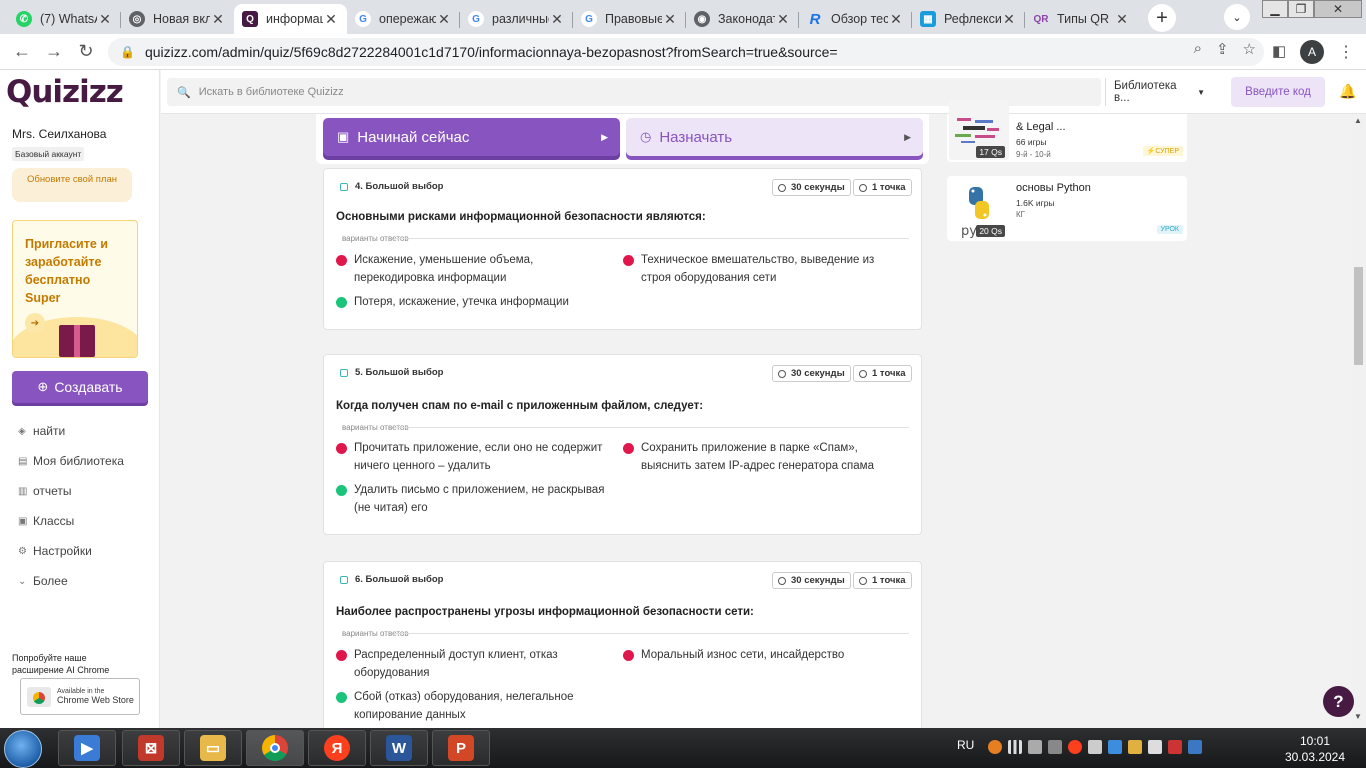 This screenshot has width=1366, height=768. What do you see at coordinates (1237, 17) in the screenshot?
I see `tab-search-button: ⌄` at bounding box center [1237, 17].